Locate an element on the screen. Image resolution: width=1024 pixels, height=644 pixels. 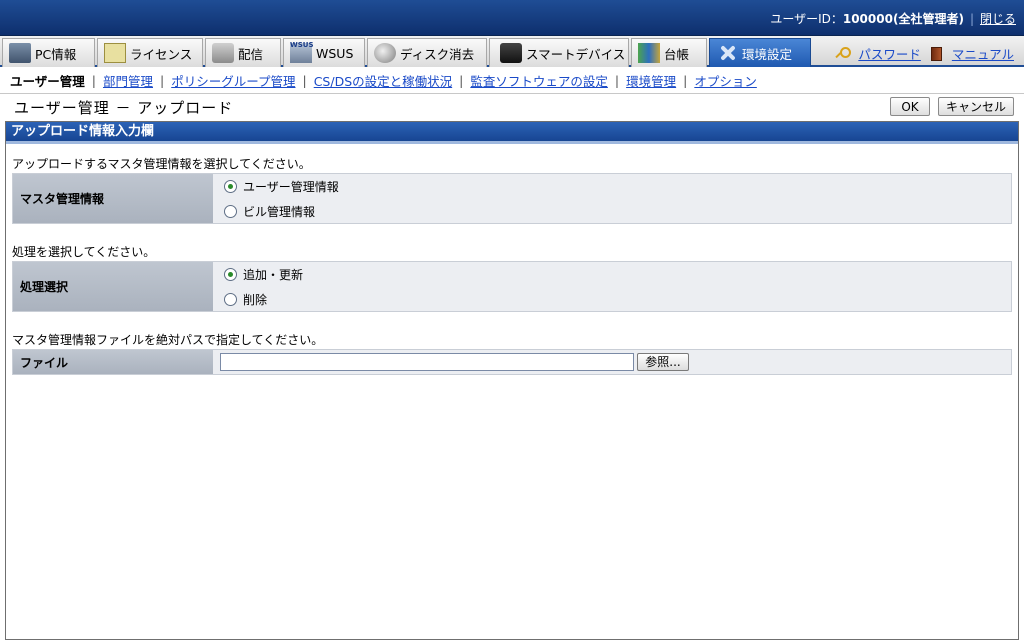
tab-smart-device: スマートデバイス is located at coordinates (559, 52).